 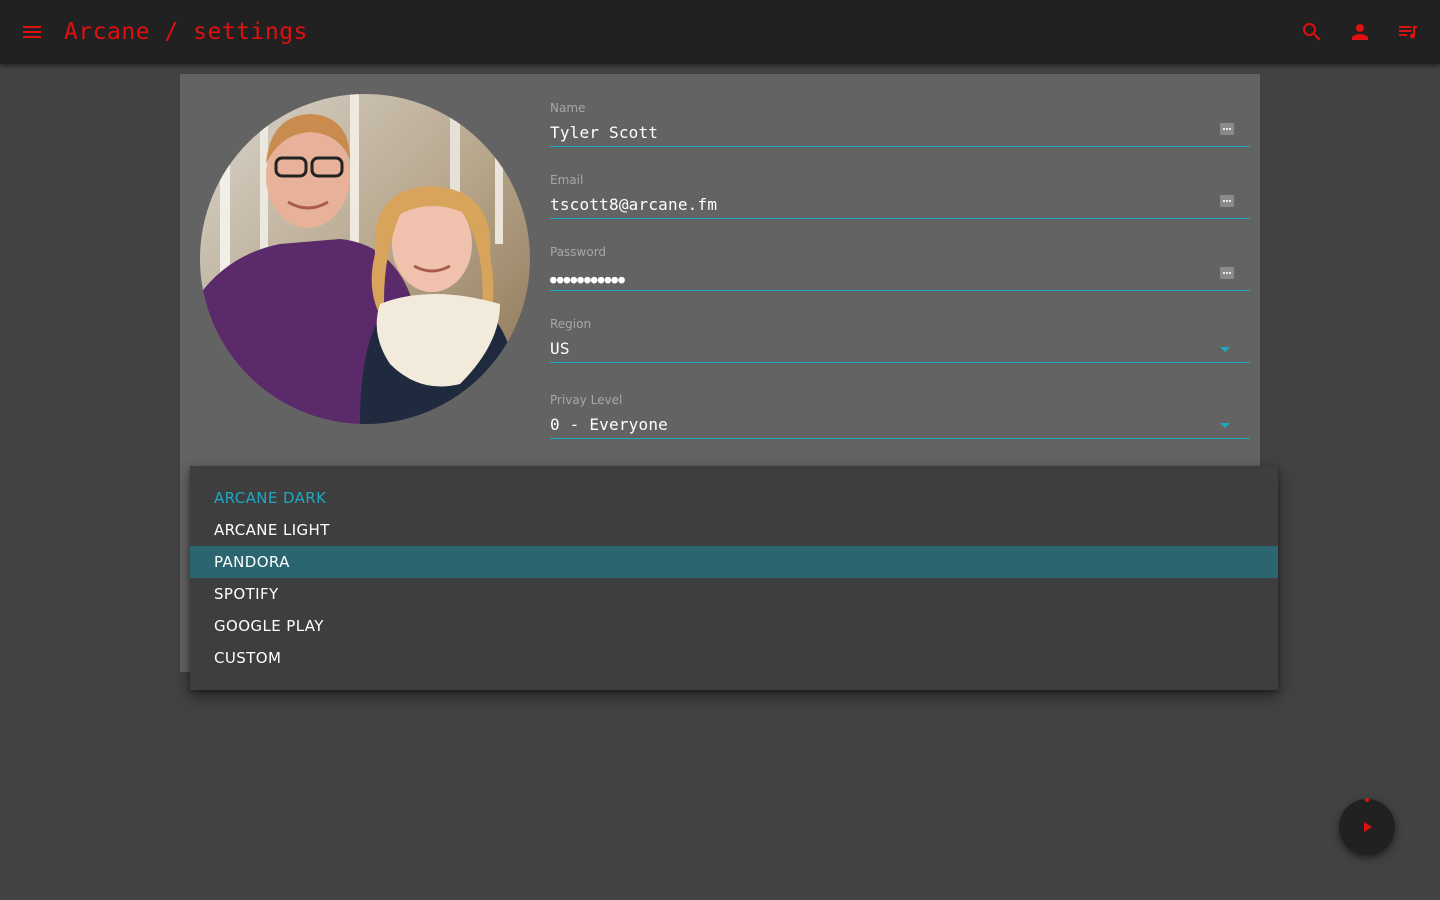 What do you see at coordinates (1312, 32) in the screenshot?
I see `search-icon` at bounding box center [1312, 32].